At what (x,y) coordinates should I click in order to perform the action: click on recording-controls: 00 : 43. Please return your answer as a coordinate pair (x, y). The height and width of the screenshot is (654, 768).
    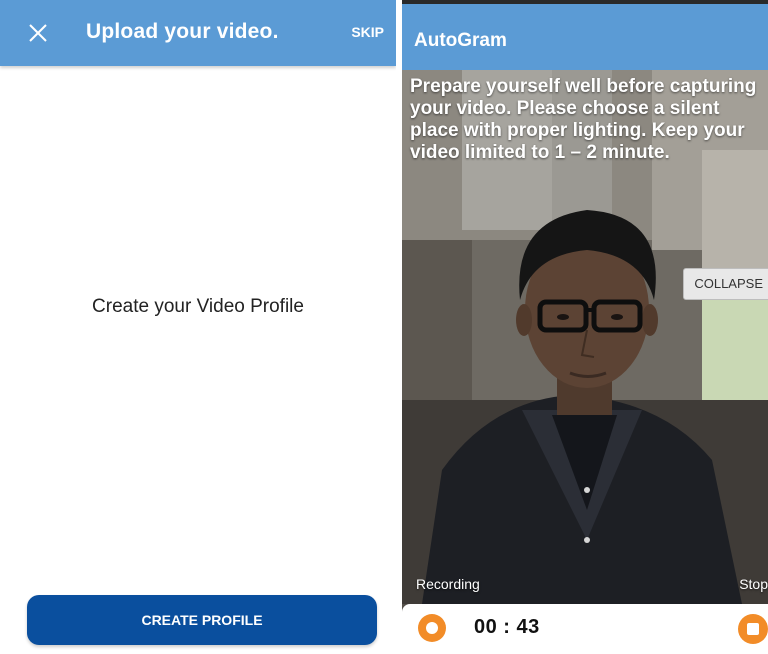
    Looking at the image, I should click on (585, 629).